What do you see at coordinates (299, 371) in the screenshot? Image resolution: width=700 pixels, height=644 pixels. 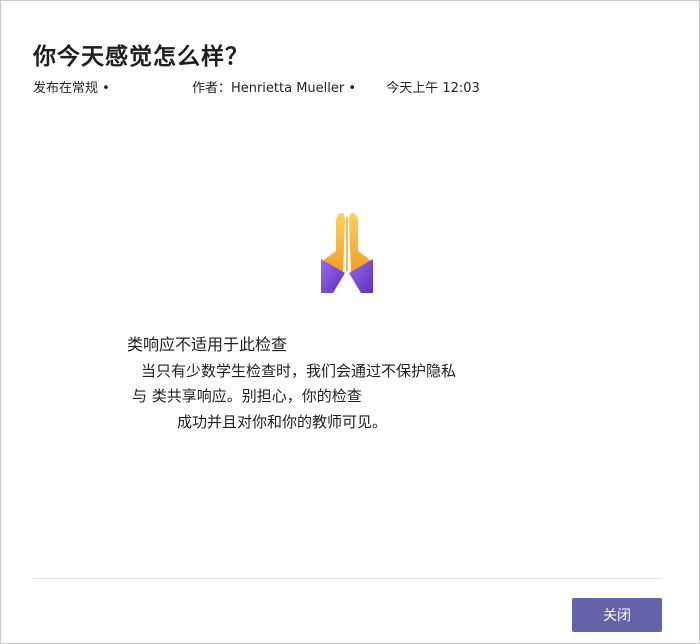 I see `message-line-1: 当只有少数学生检查时，我们会通过不保护隐私` at bounding box center [299, 371].